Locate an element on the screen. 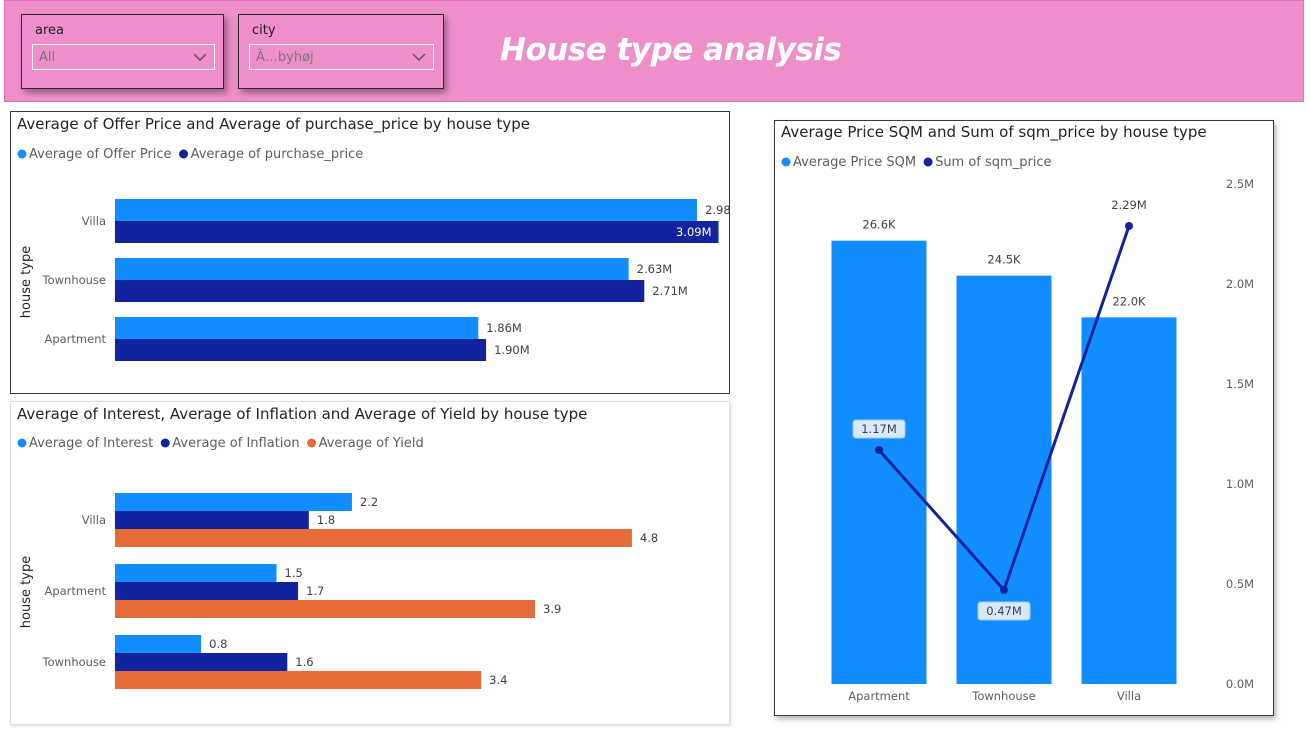  legend-label-1: Average of purchase_price is located at coordinates (277, 154).